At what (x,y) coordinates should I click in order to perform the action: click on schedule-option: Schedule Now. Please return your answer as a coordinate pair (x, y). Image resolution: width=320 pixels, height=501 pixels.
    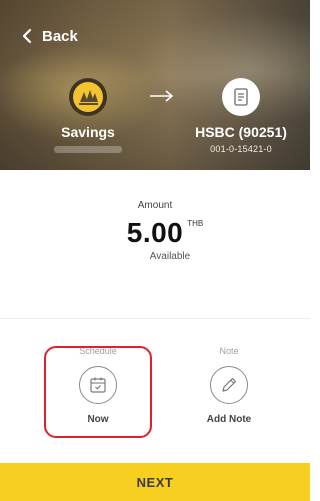
    Looking at the image, I should click on (98, 385).